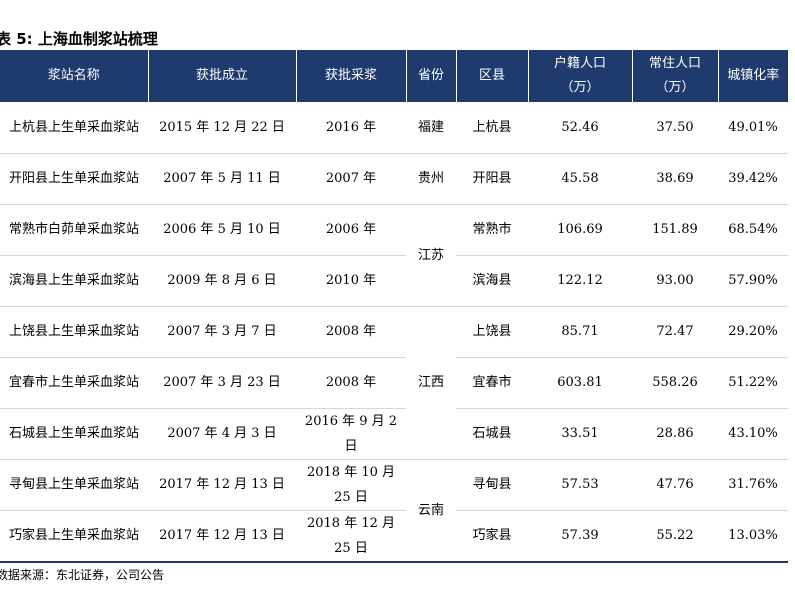 Image resolution: width=795 pixels, height=602 pixels. I want to click on cell-province: 福建, so click(431, 128).